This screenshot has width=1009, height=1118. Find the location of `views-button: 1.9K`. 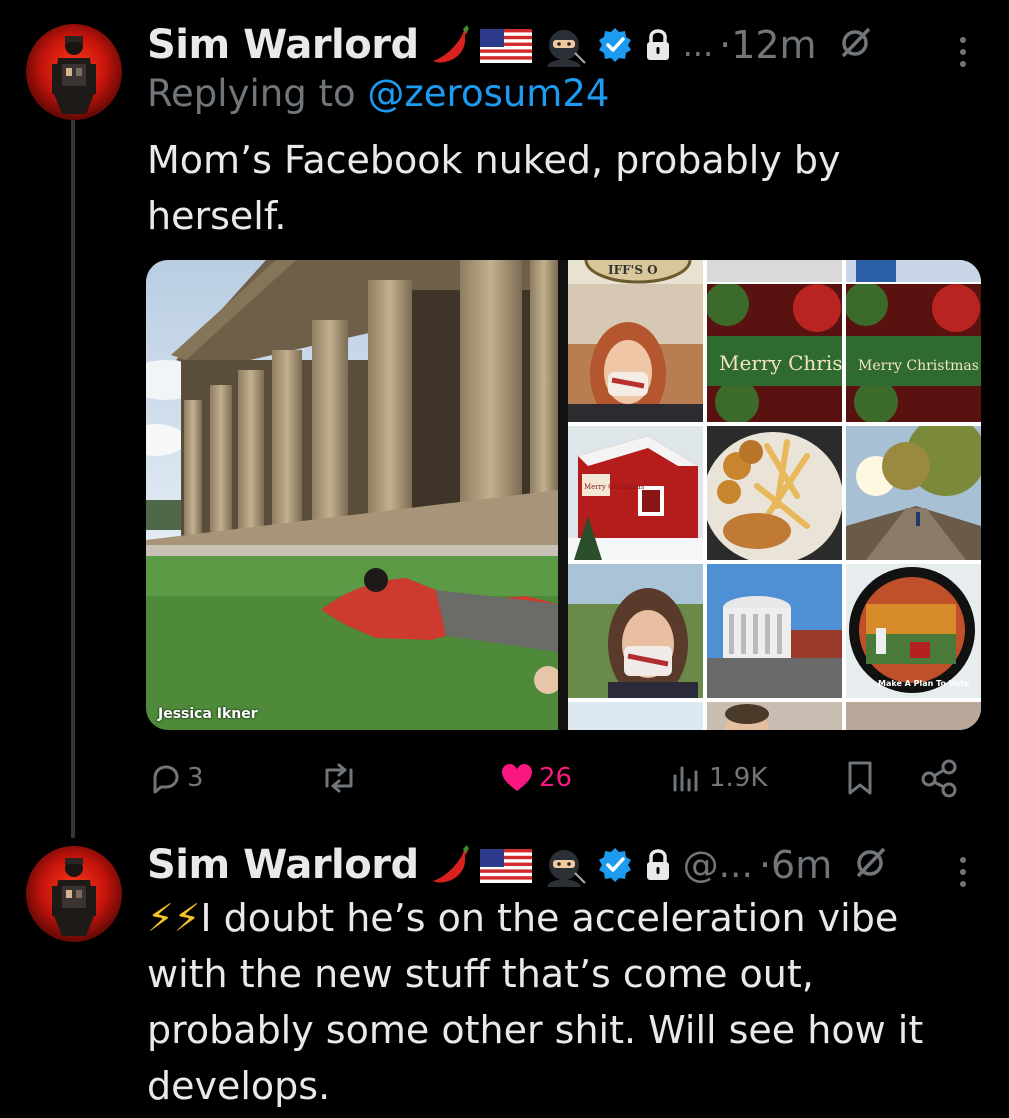

views-button: 1.9K is located at coordinates (718, 778).